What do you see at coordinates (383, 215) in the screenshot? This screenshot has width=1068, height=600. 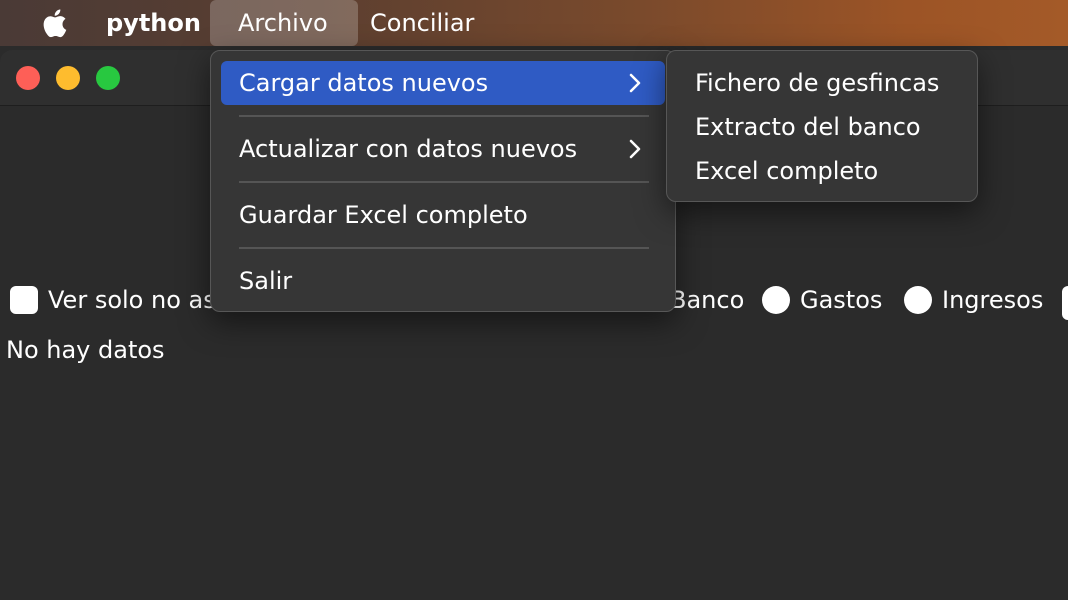 I see `menu-item-label: Guardar Excel completo` at bounding box center [383, 215].